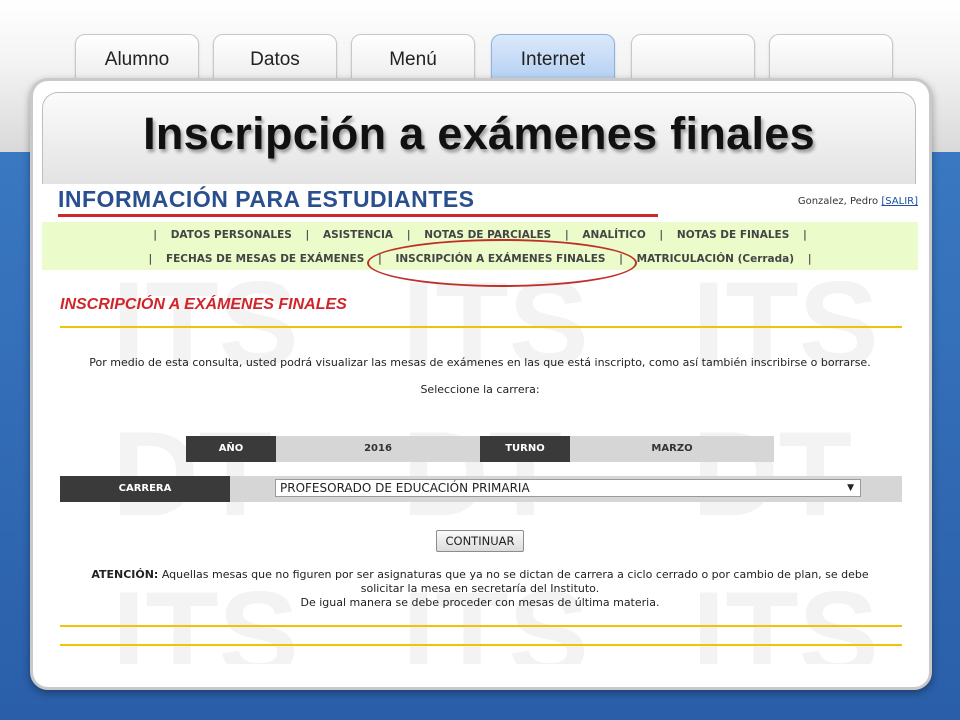 Image resolution: width=960 pixels, height=720 pixels. I want to click on slide-title: Inscripción a exámenes finales, so click(479, 133).